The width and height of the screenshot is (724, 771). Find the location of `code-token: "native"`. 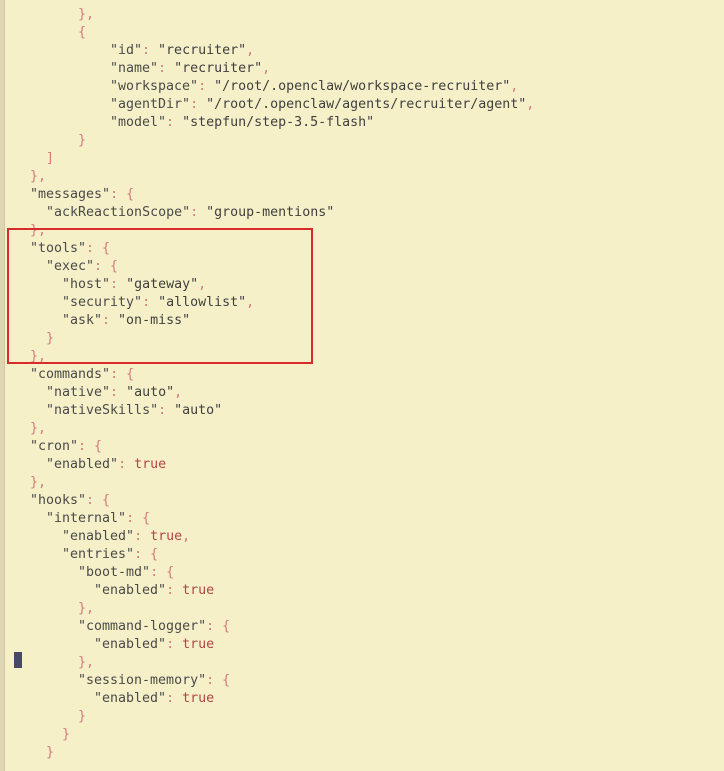

code-token: "native" is located at coordinates (78, 392).